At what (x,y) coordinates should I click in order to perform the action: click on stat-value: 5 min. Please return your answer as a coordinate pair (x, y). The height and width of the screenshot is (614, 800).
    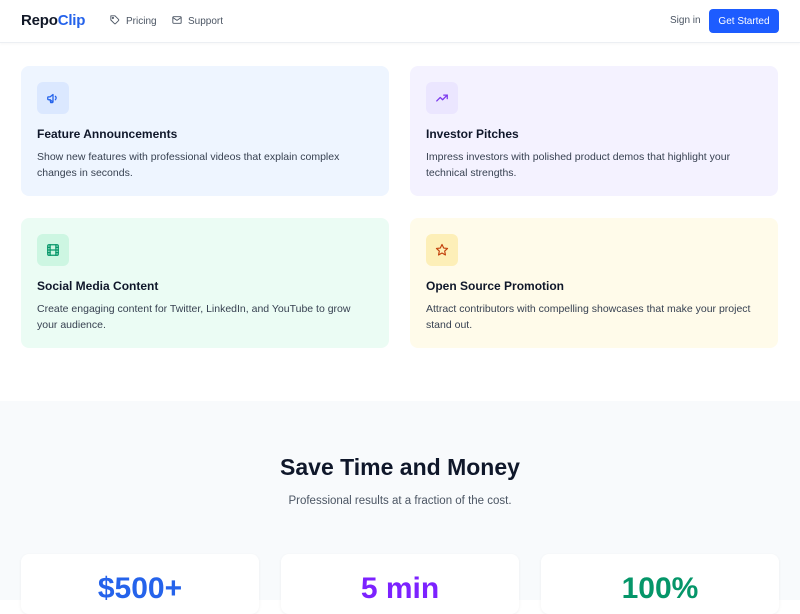
    Looking at the image, I should click on (400, 588).